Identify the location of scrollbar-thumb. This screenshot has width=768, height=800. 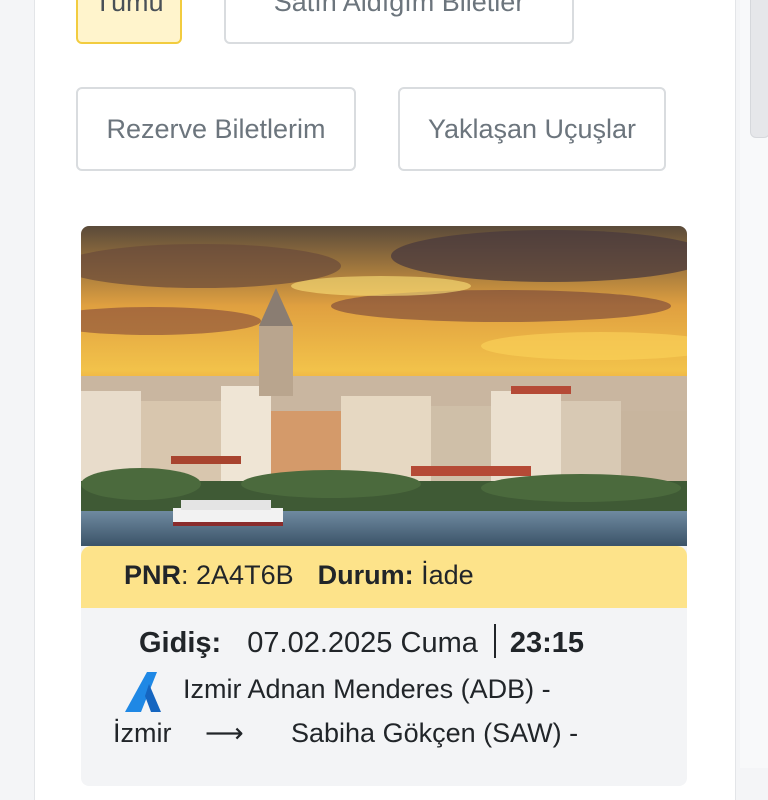
(759, 69).